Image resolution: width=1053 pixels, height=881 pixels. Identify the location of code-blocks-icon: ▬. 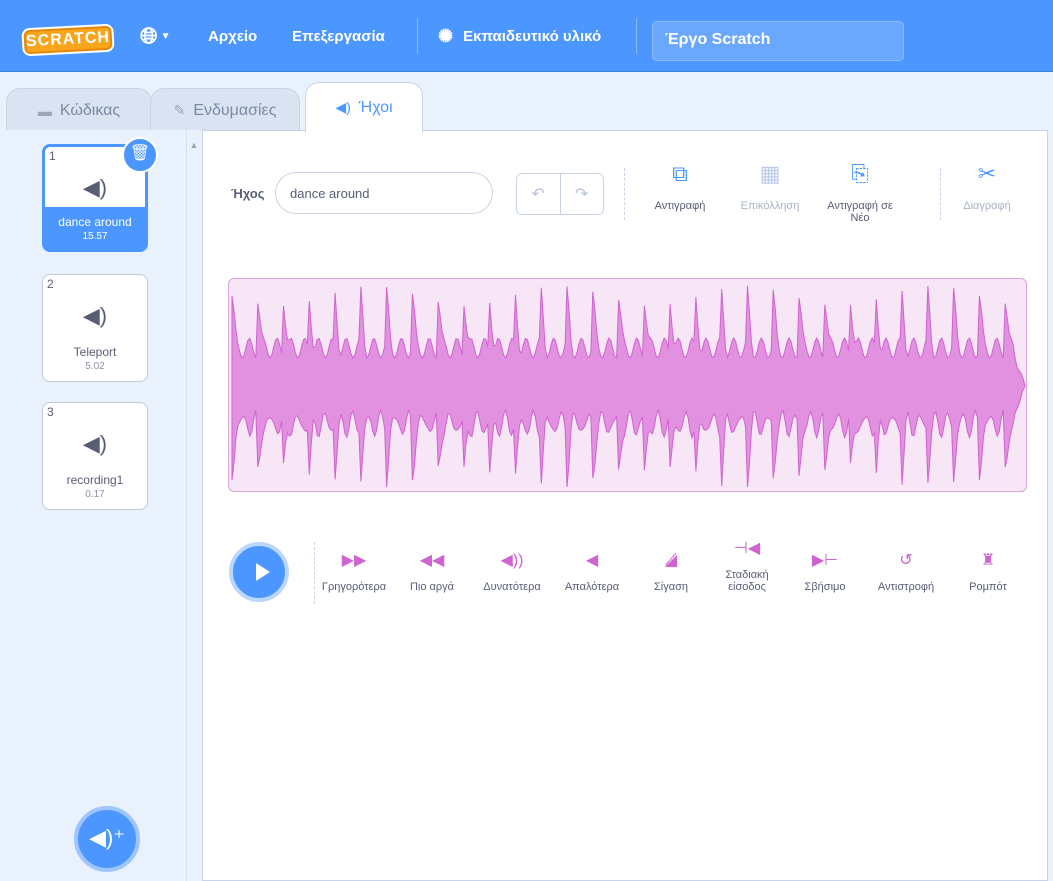
(44, 110).